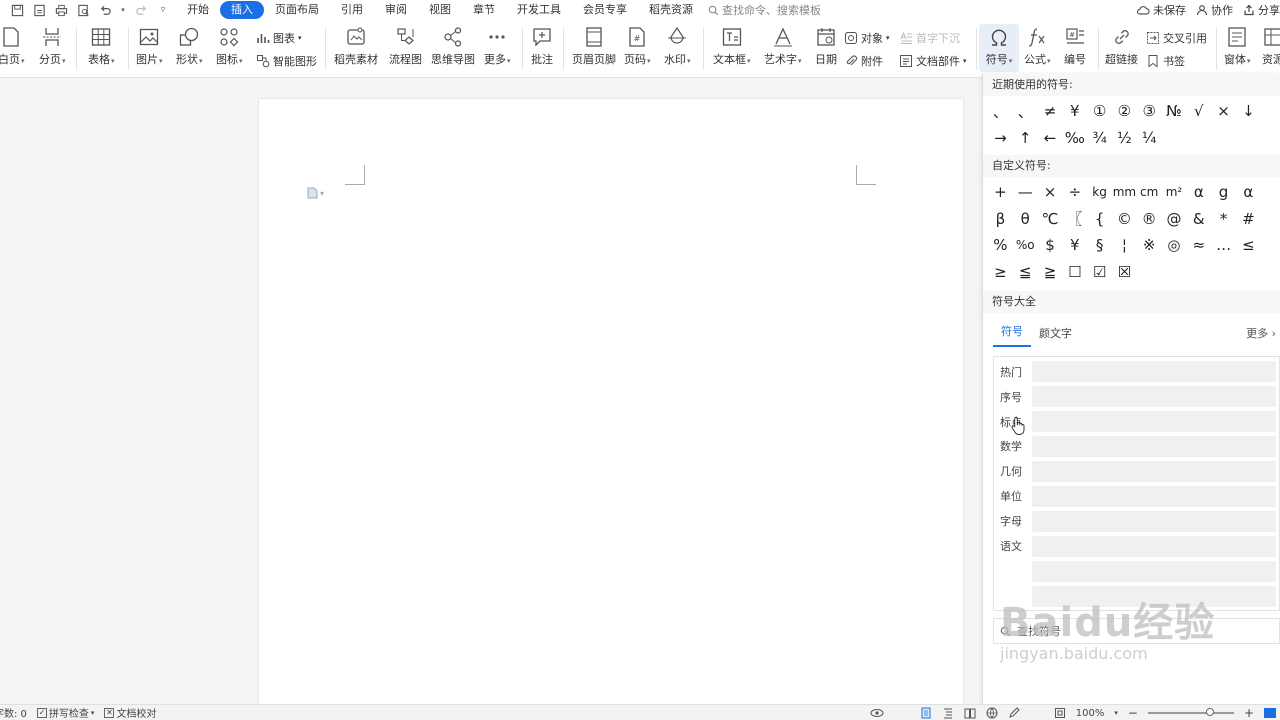 This screenshot has height=720, width=1280. I want to click on symbol-category: 语文, so click(1015, 547).